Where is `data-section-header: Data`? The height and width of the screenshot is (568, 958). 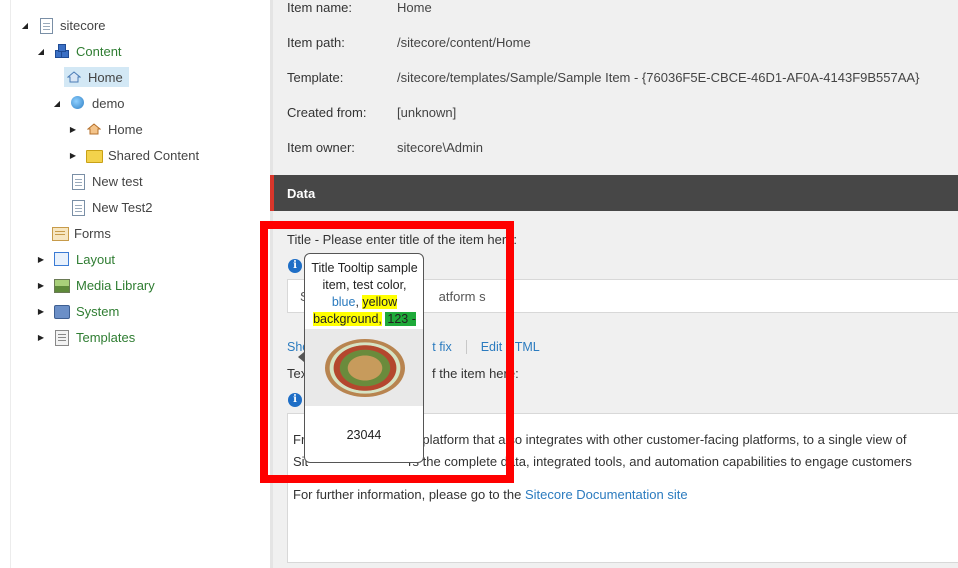
data-section-header: Data is located at coordinates (614, 193).